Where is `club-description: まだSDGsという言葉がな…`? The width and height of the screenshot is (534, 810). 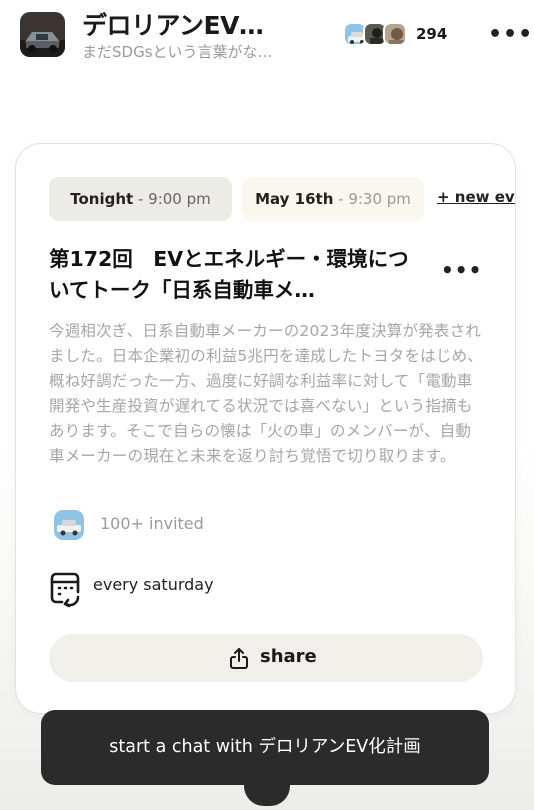 club-description: まだSDGsという言葉がな… is located at coordinates (177, 52).